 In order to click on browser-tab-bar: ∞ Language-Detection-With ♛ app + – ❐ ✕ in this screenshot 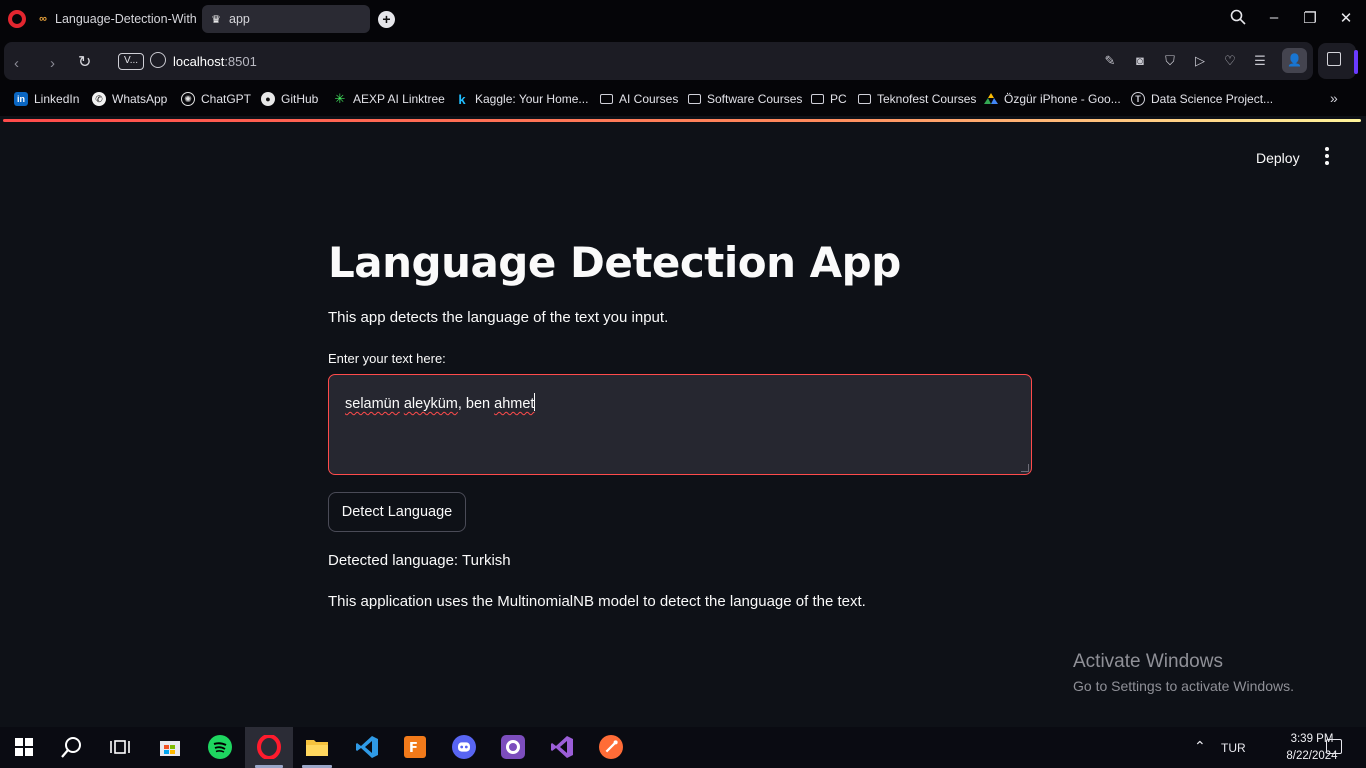, I will do `click(683, 19)`.